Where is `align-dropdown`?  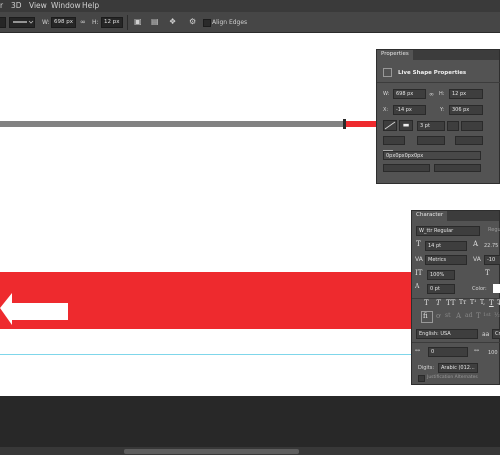 align-dropdown is located at coordinates (394, 140).